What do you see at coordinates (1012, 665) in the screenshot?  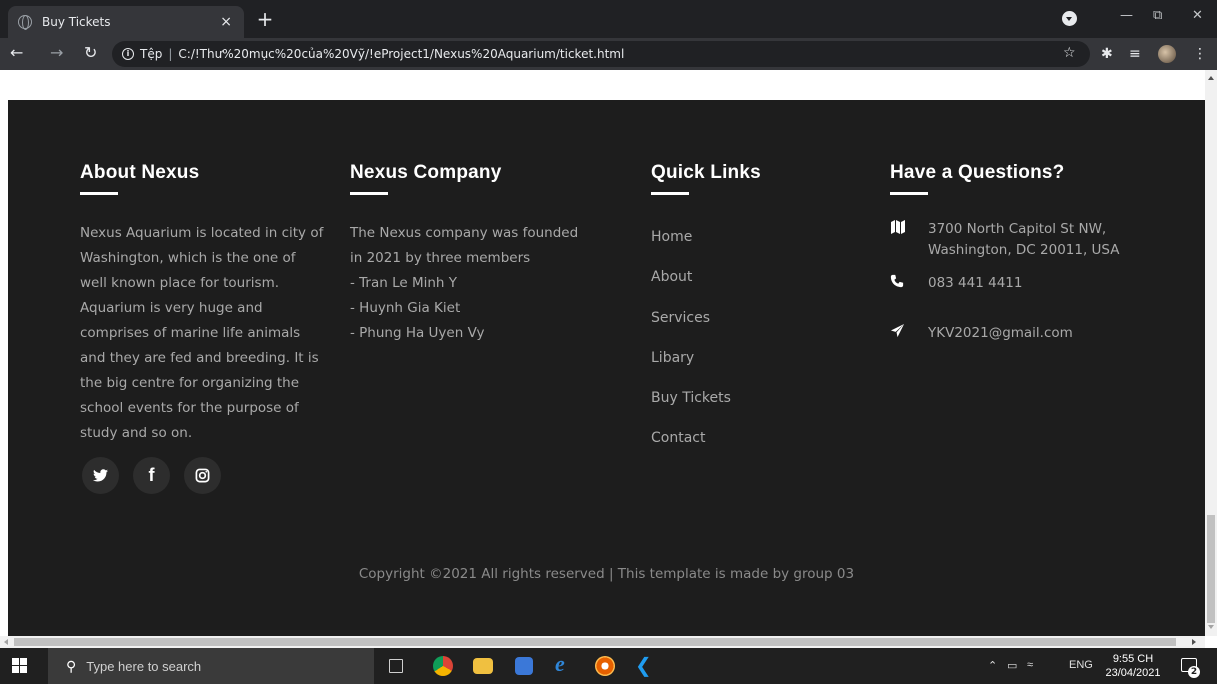 I see `battery-icon: ▭` at bounding box center [1012, 665].